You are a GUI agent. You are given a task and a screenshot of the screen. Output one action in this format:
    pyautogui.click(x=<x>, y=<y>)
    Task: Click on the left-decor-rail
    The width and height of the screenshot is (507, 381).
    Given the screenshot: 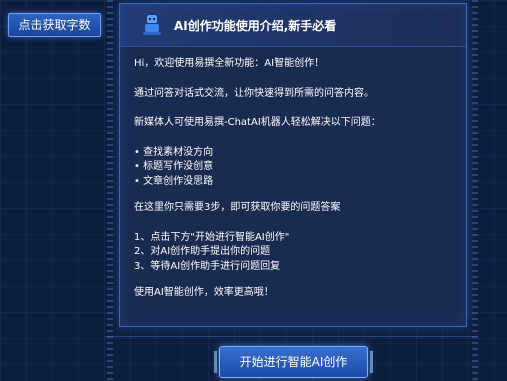 What is the action you would take?
    pyautogui.click(x=110, y=190)
    